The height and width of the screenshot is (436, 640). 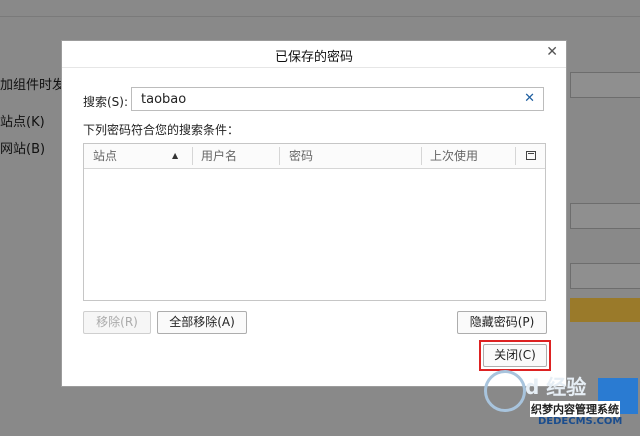 What do you see at coordinates (219, 156) in the screenshot?
I see `column-header-username: 用户名` at bounding box center [219, 156].